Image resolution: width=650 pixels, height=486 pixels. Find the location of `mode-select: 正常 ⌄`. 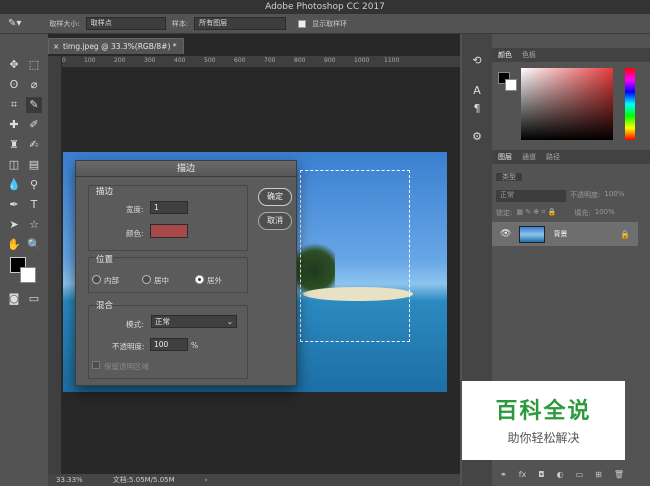

mode-select: 正常 ⌄ is located at coordinates (194, 321).